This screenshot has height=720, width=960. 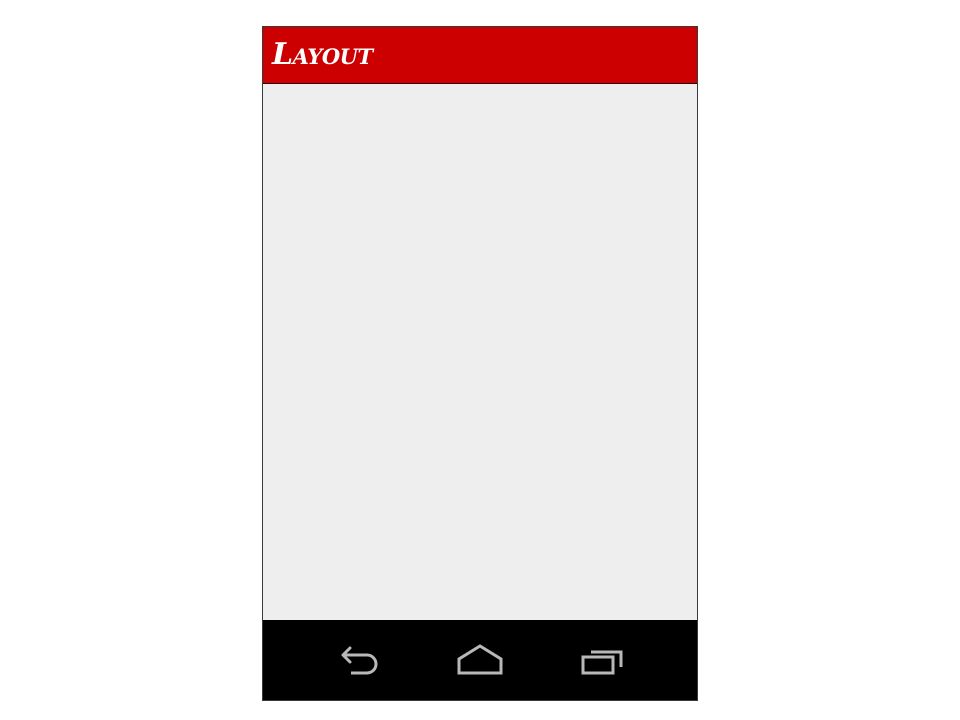 I want to click on home-icon, so click(x=480, y=659).